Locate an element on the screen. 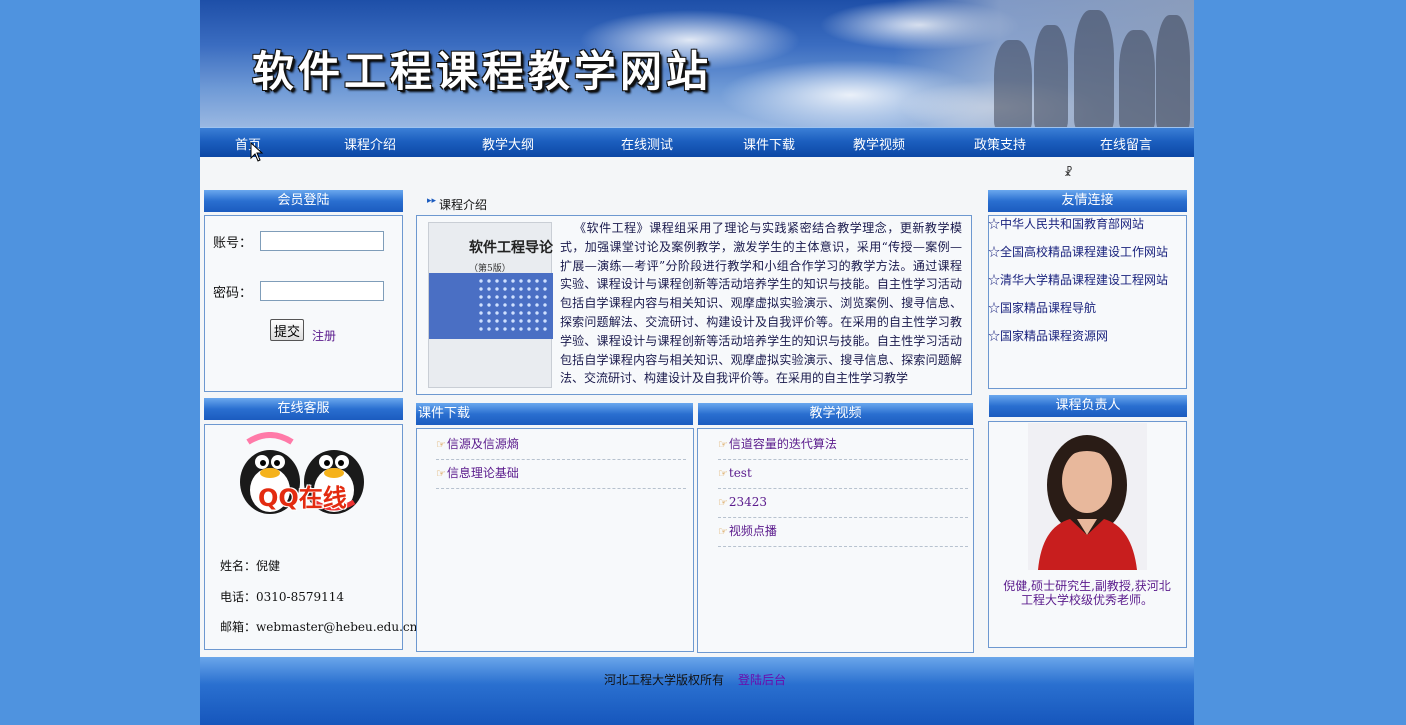 The height and width of the screenshot is (725, 1406). teacher-box-title: 课程负责人 is located at coordinates (1088, 406).